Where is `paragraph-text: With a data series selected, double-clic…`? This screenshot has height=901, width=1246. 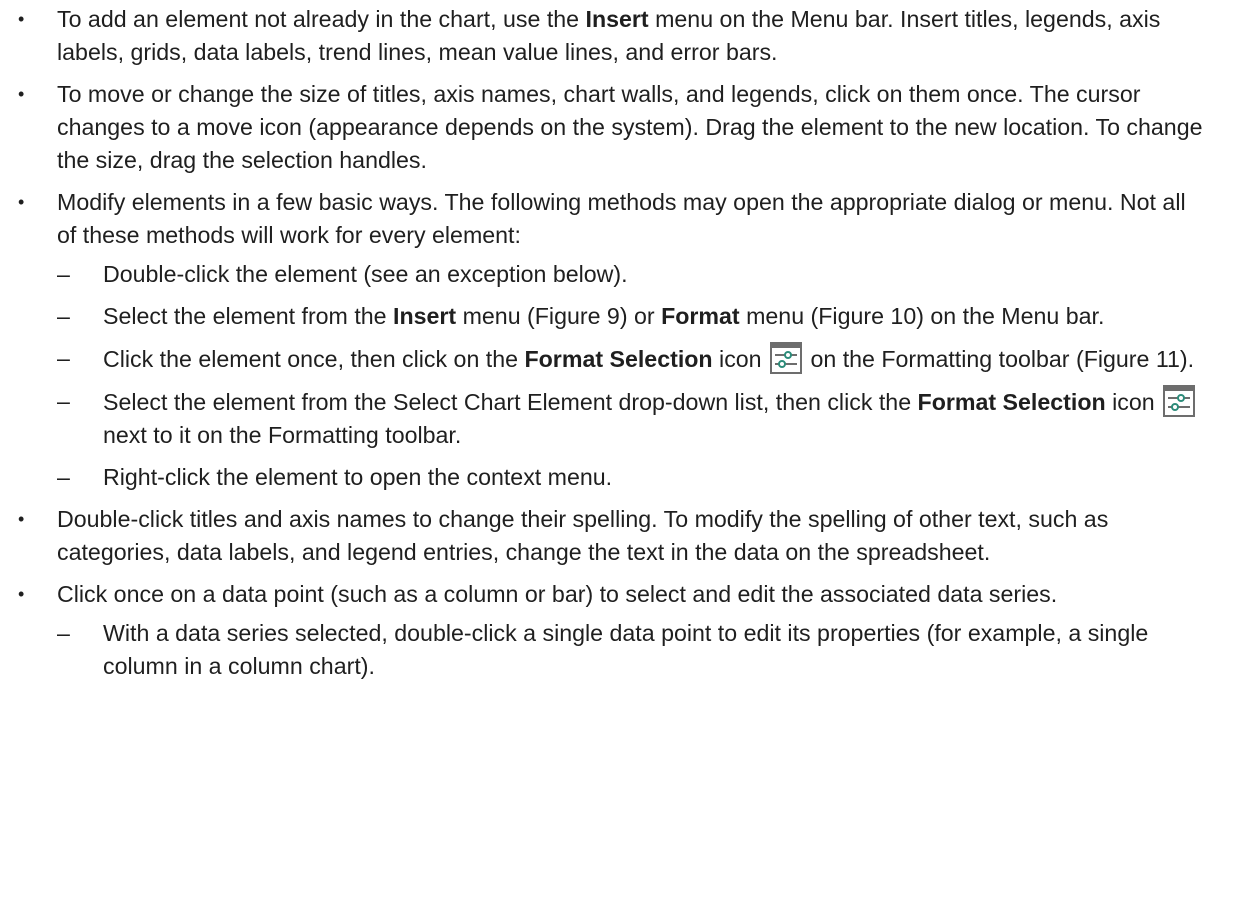 paragraph-text: With a data series selected, double-clic… is located at coordinates (626, 649).